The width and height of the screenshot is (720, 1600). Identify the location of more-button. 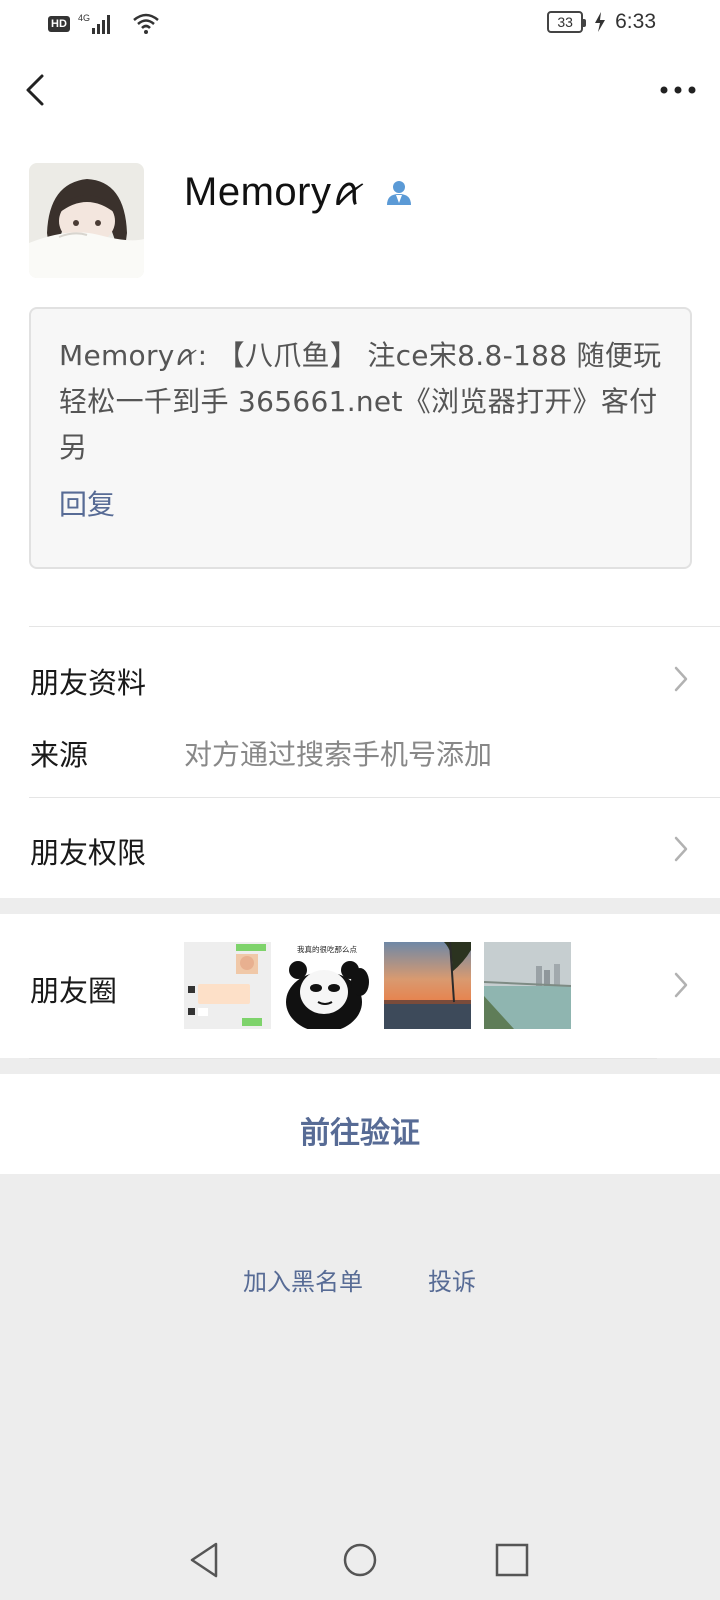
(678, 90).